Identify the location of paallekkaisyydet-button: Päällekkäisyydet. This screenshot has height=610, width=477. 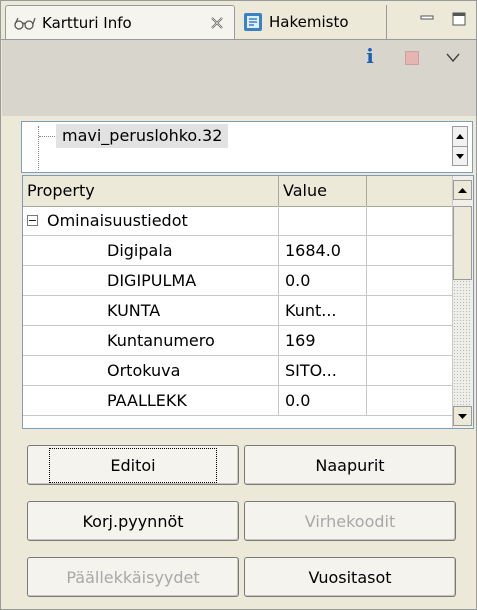
(133, 577).